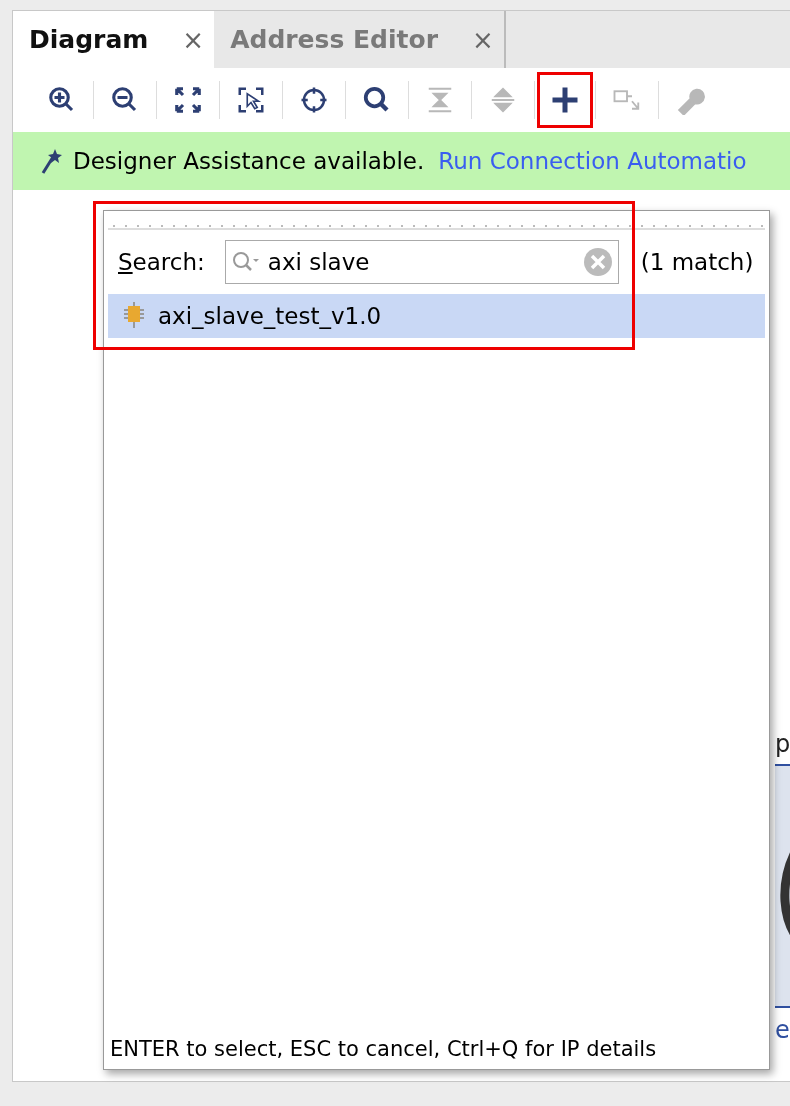 The height and width of the screenshot is (1106, 790). I want to click on ip-list-item: axi_slave_test_v1.0, so click(436, 316).